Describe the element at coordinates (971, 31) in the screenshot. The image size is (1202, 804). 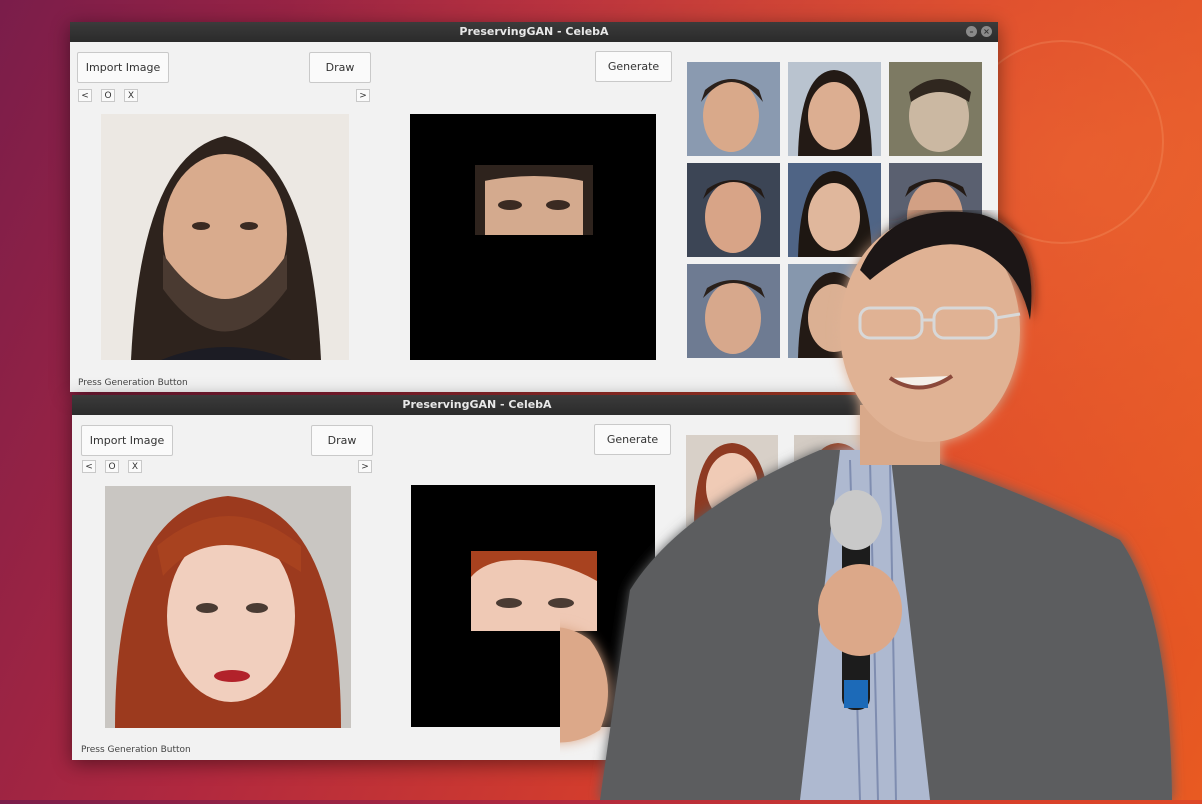
I see `minimize-icon: –` at that location.